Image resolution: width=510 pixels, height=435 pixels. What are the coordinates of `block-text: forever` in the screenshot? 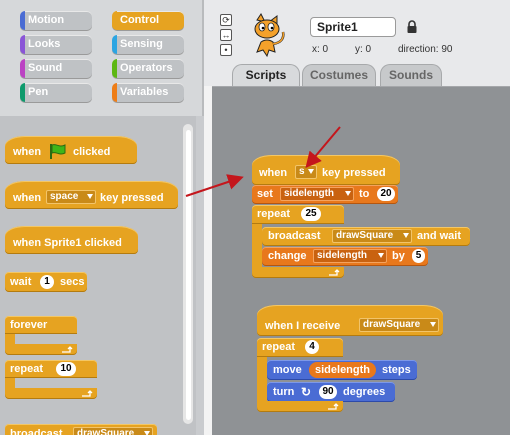 It's located at (29, 325).